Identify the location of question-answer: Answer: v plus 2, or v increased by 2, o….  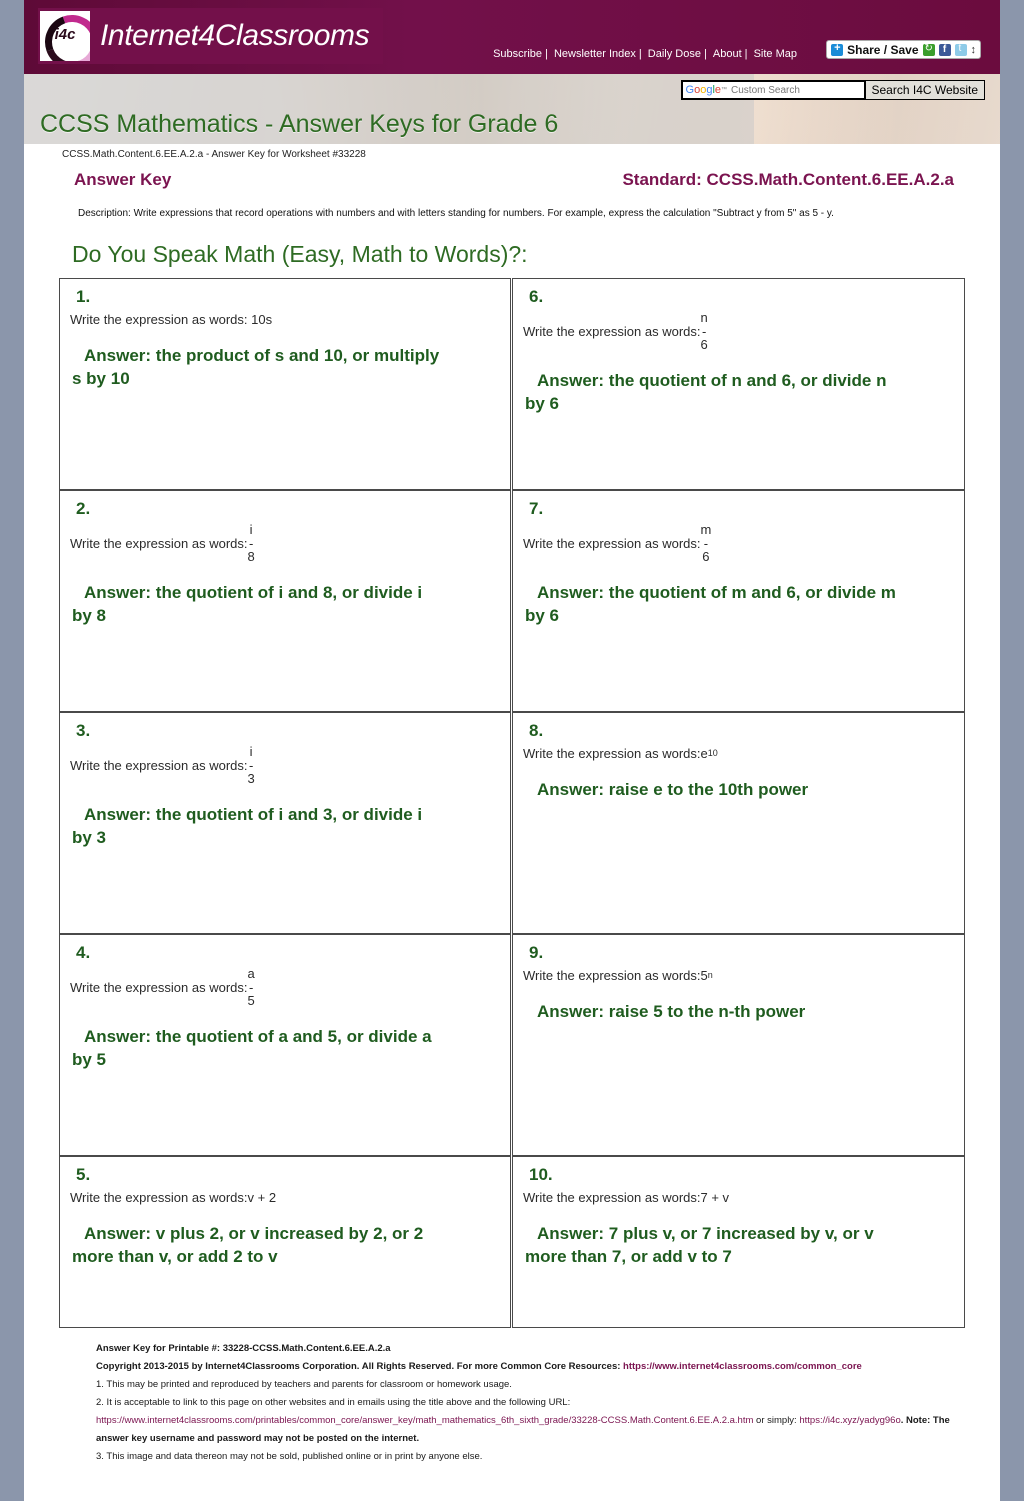
(287, 1246).